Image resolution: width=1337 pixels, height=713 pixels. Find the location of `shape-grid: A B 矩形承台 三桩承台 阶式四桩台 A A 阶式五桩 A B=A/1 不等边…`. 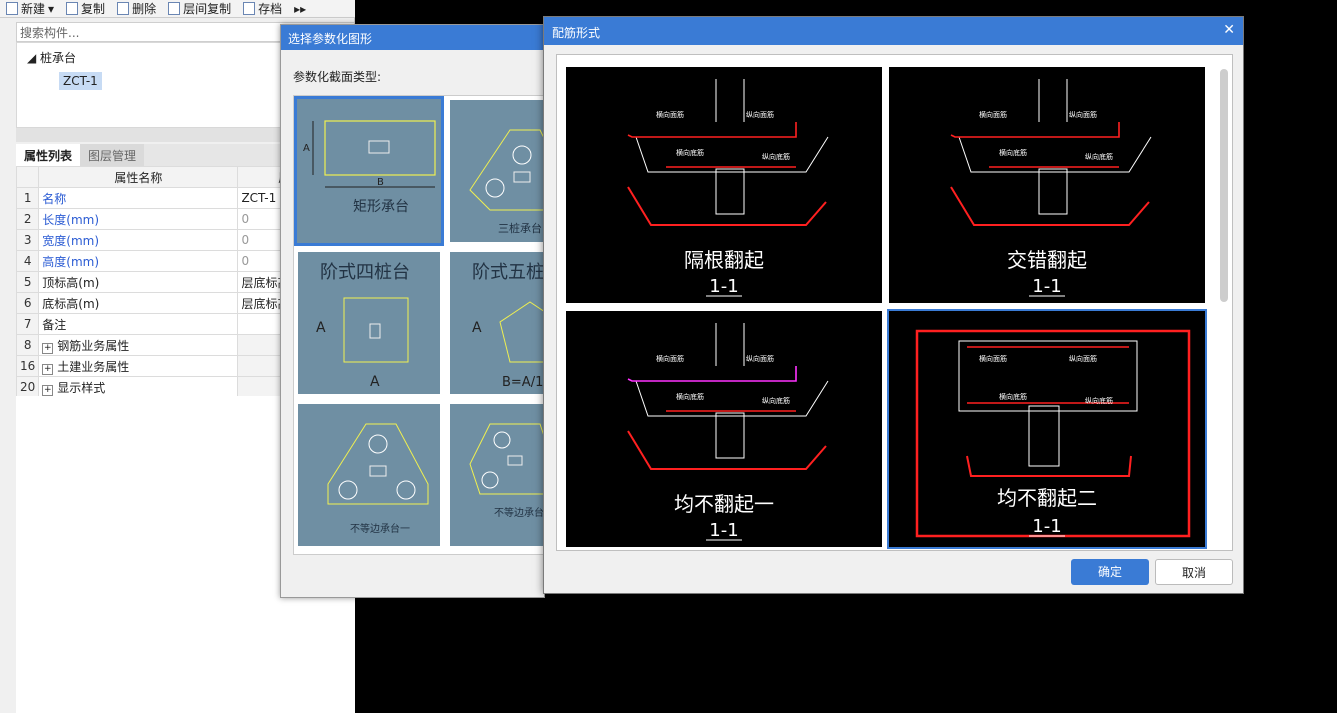

shape-grid: A B 矩形承台 三桩承台 阶式四桩台 A A 阶式五桩 A B=A/1 不等边… is located at coordinates (419, 325).